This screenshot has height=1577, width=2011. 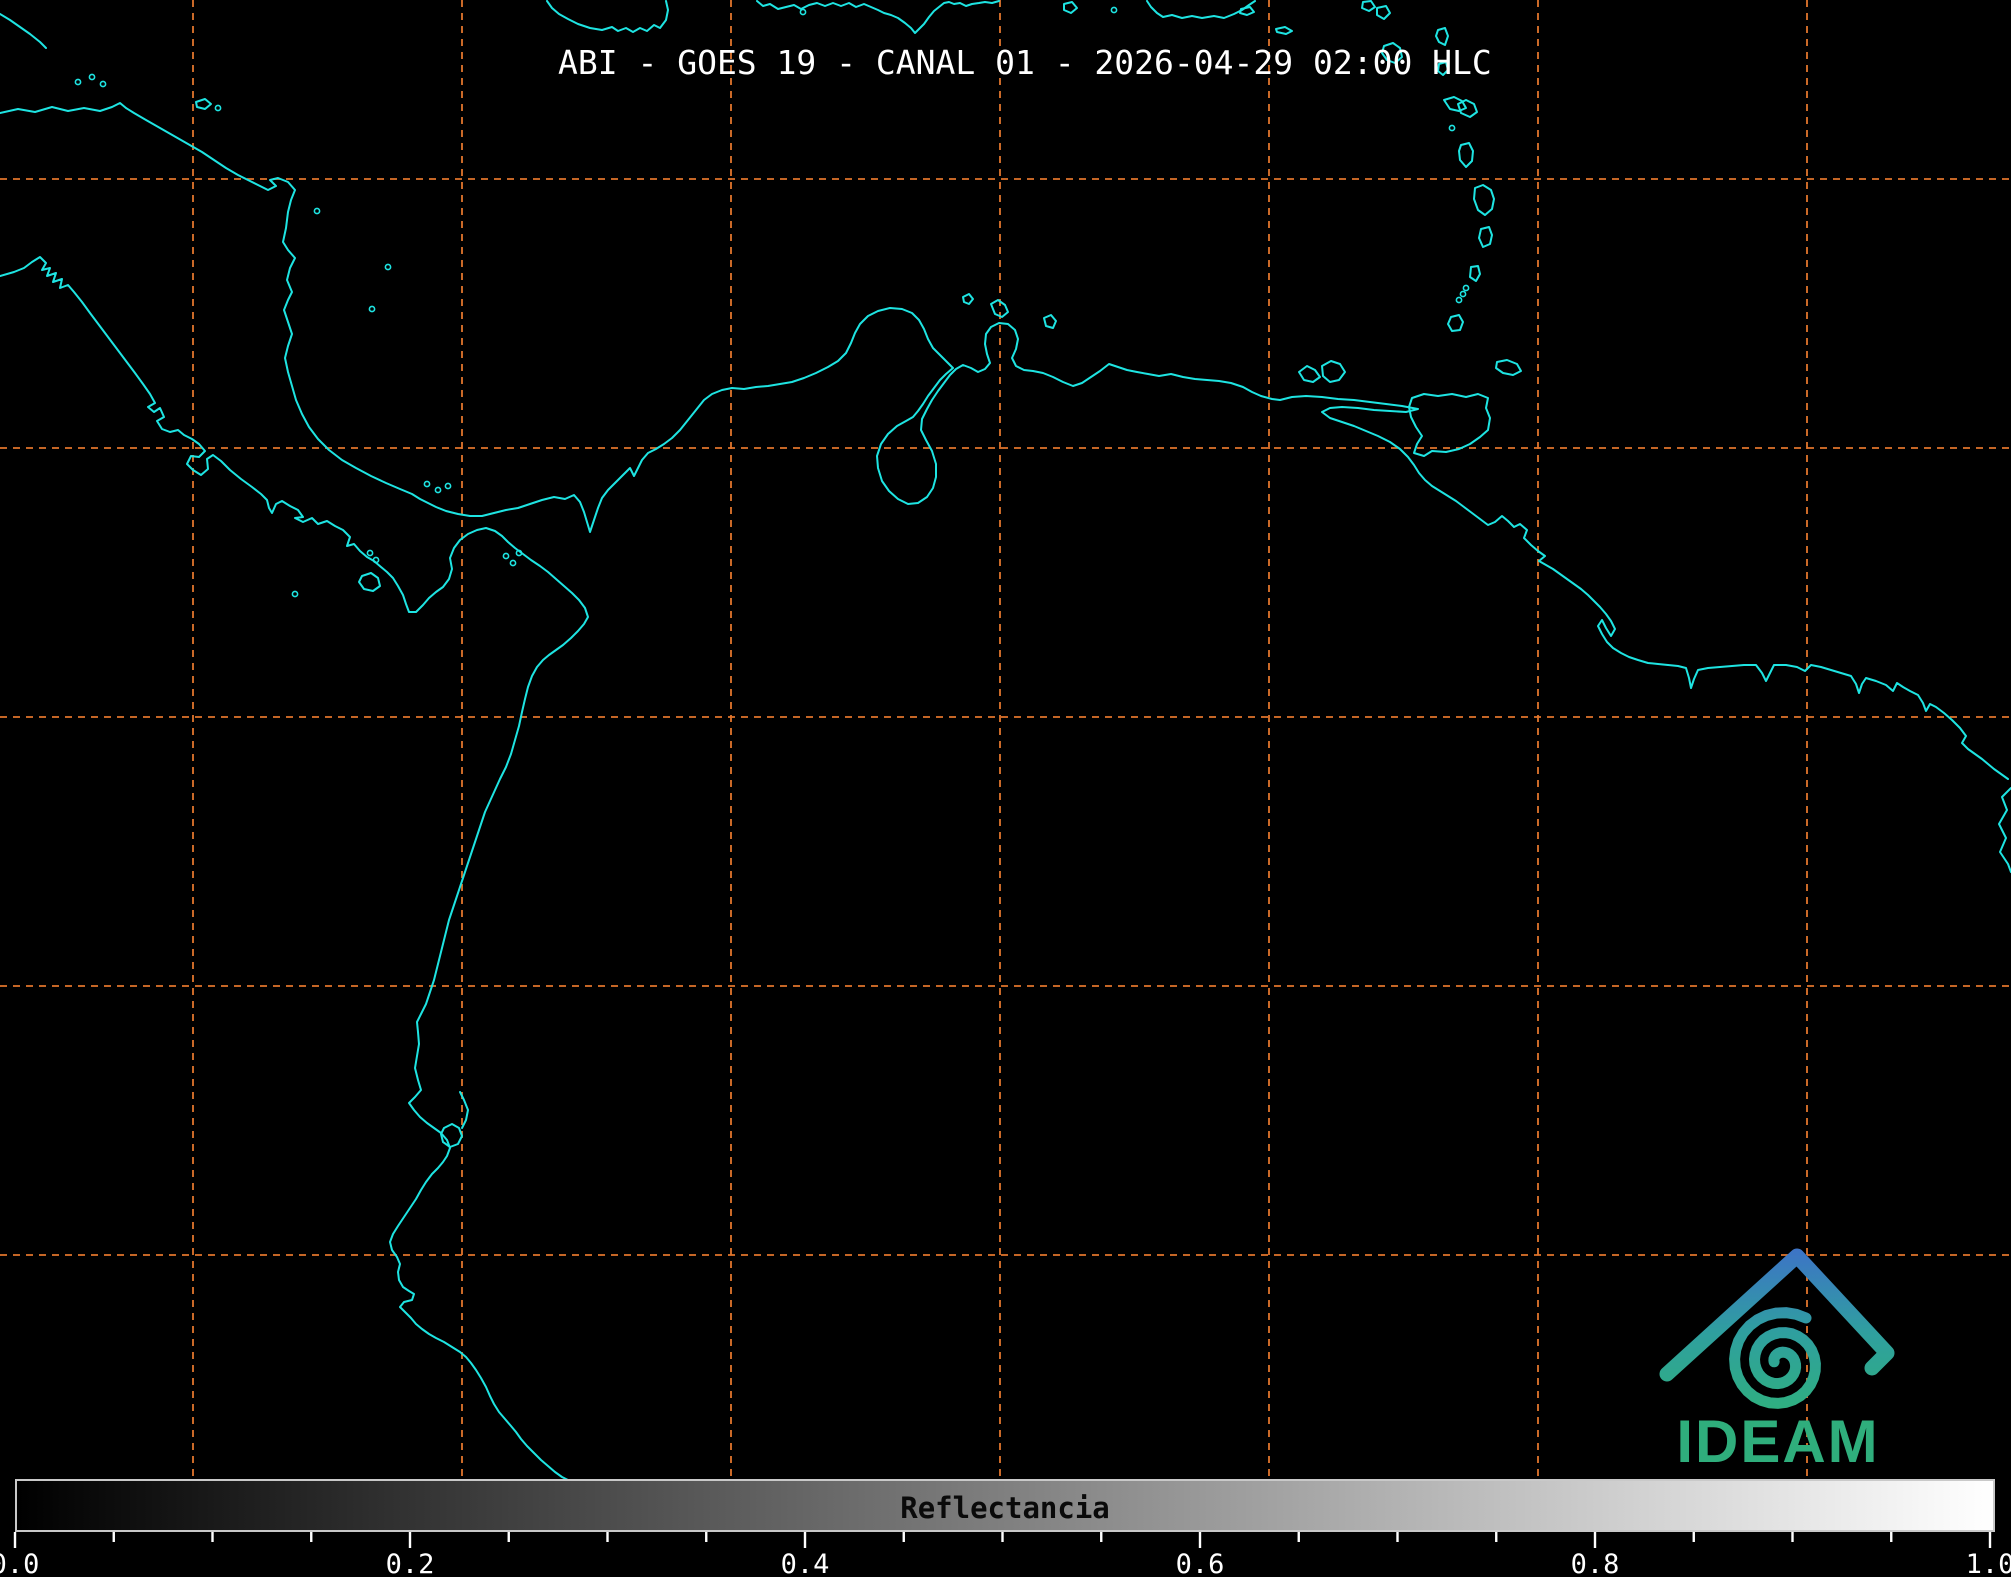 What do you see at coordinates (410, 1563) in the screenshot?
I see `colorbar-tick-label: 0.2` at bounding box center [410, 1563].